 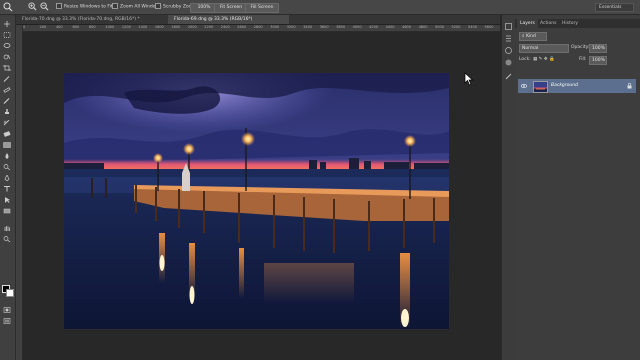 I want to click on layer-thumbnail, so click(x=540, y=87).